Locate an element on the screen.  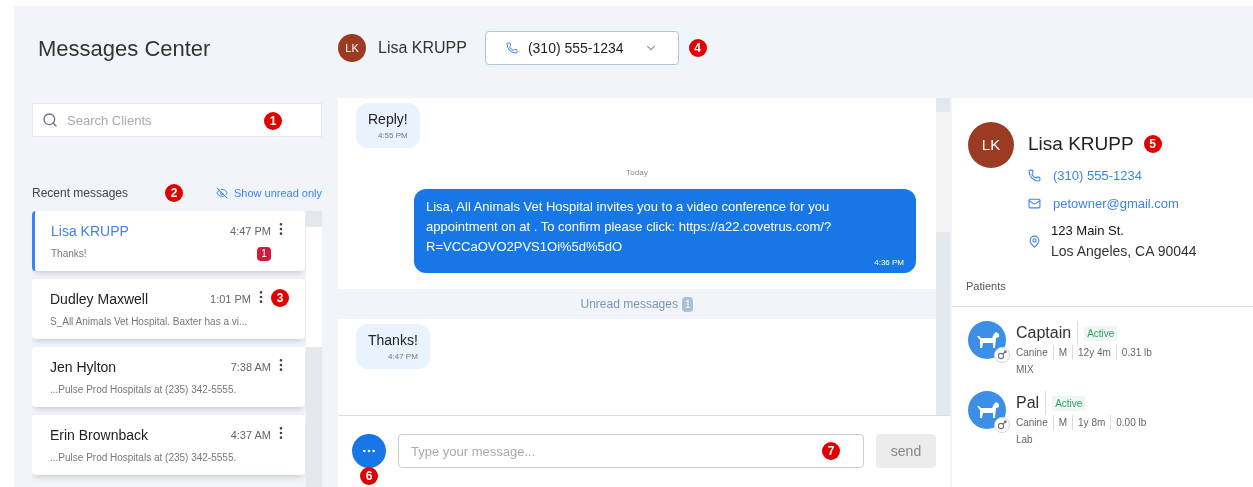
location-icon is located at coordinates (1034, 241).